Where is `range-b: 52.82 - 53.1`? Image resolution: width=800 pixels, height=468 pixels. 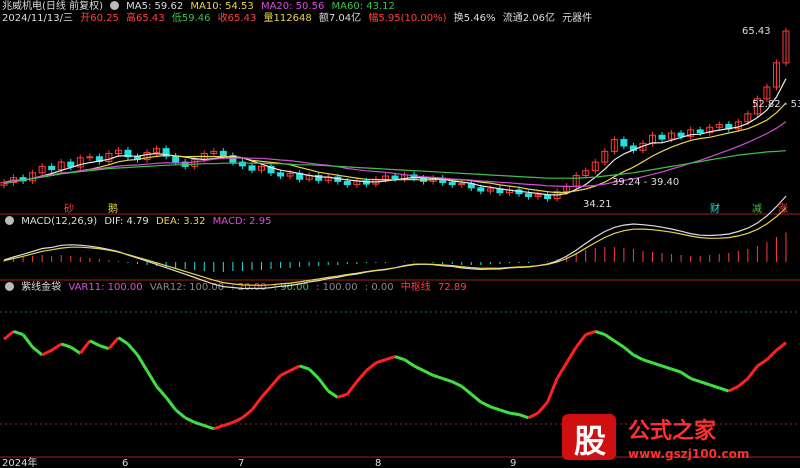 range-b: 52.82 - 53.1 is located at coordinates (776, 104).